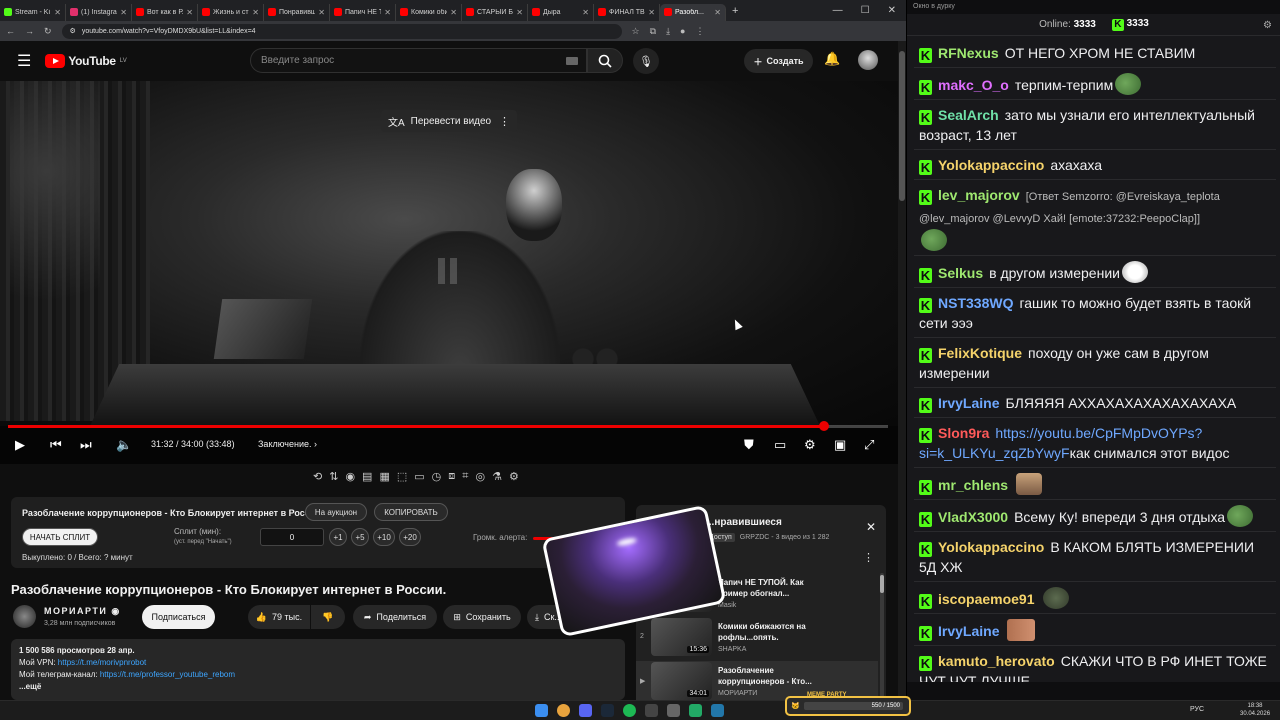  I want to click on bookmark-star-icon: ☆, so click(636, 31).